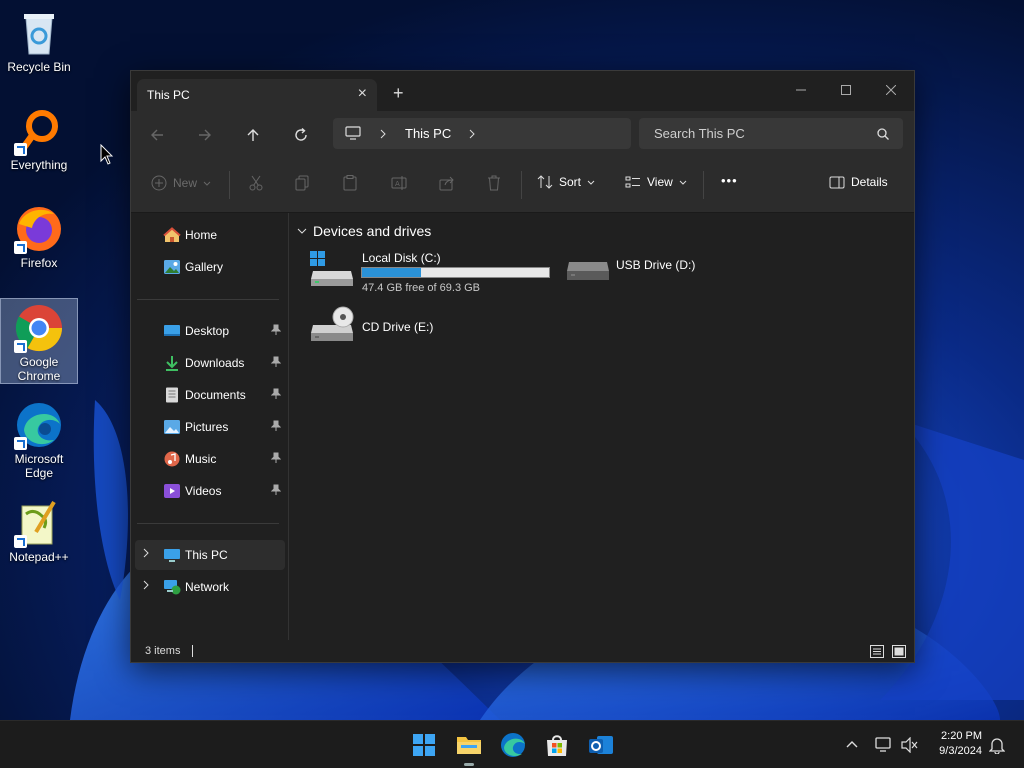 Image resolution: width=1024 pixels, height=768 pixels. What do you see at coordinates (39, 263) in the screenshot?
I see `desktop-icon-label: Firefox` at bounding box center [39, 263].